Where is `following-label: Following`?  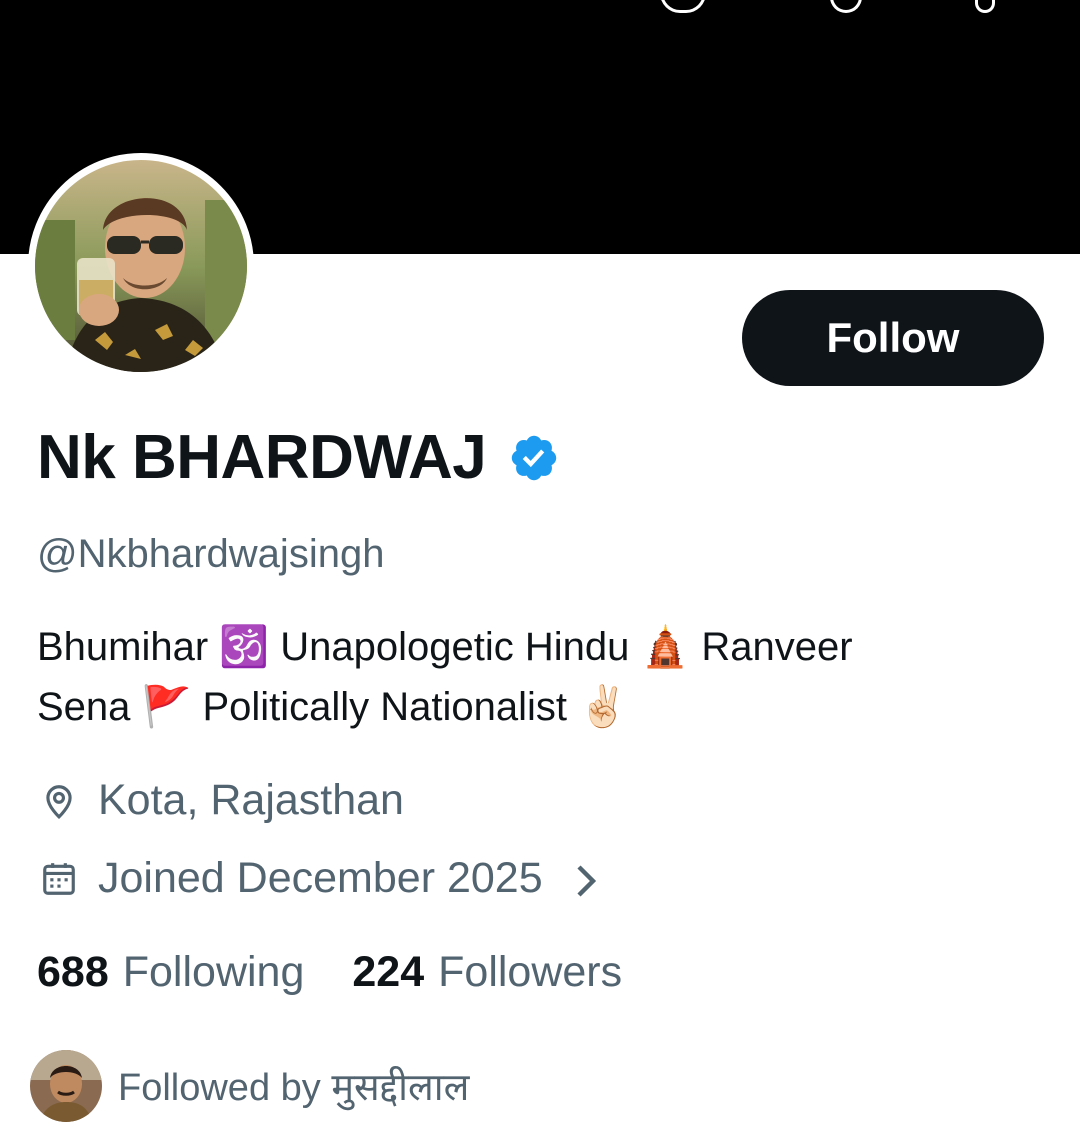
following-label: Following is located at coordinates (213, 972).